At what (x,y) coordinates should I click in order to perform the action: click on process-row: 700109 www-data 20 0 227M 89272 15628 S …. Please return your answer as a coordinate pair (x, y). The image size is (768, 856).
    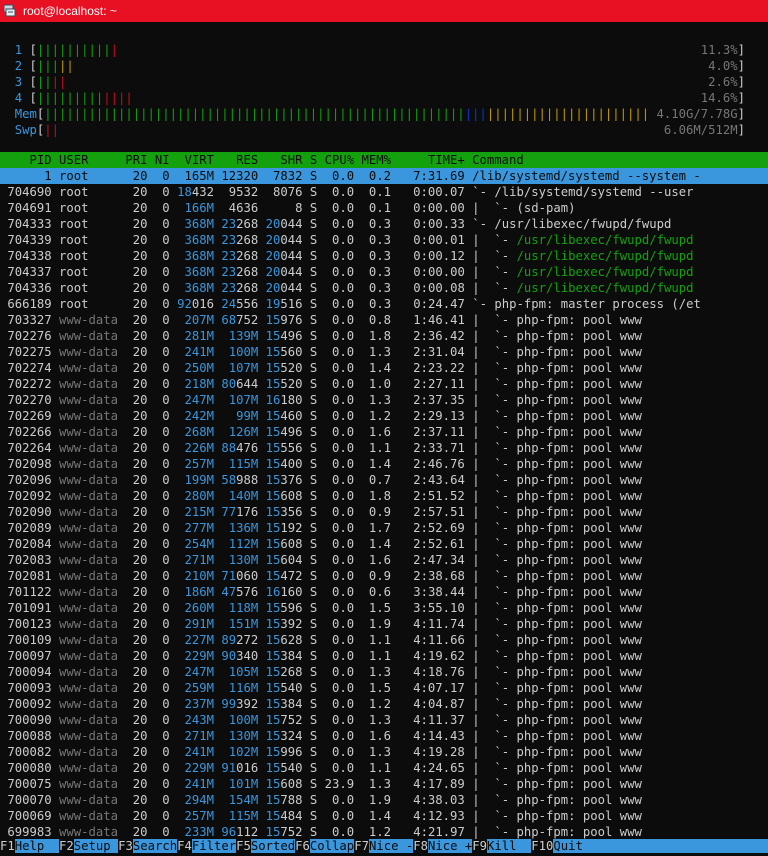
    Looking at the image, I should click on (384, 640).